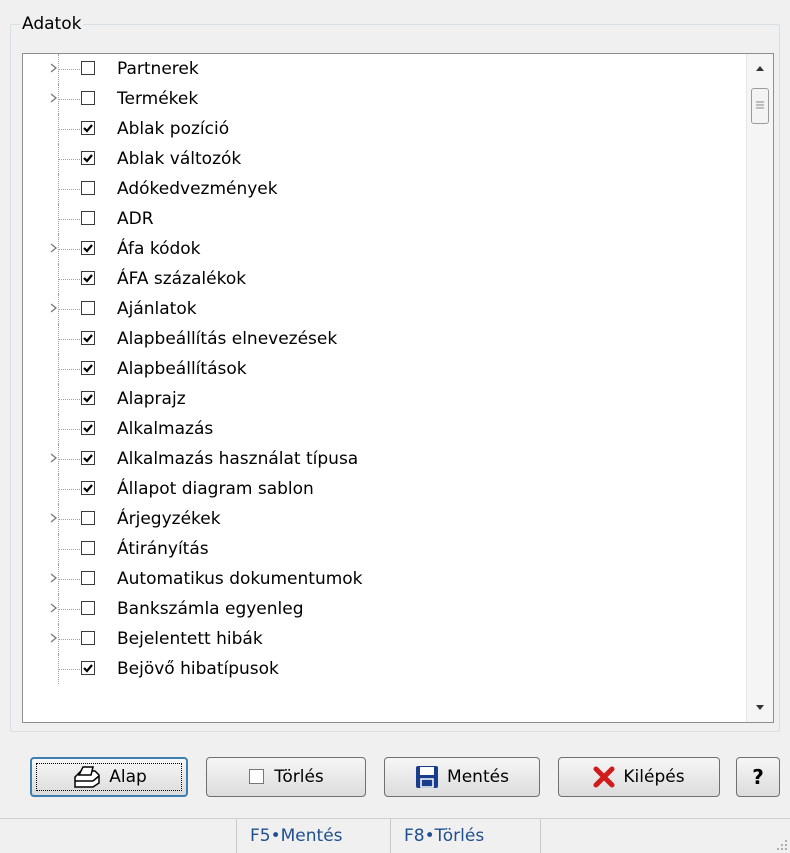  Describe the element at coordinates (478, 777) in the screenshot. I see `mentes-label: Mentés` at that location.